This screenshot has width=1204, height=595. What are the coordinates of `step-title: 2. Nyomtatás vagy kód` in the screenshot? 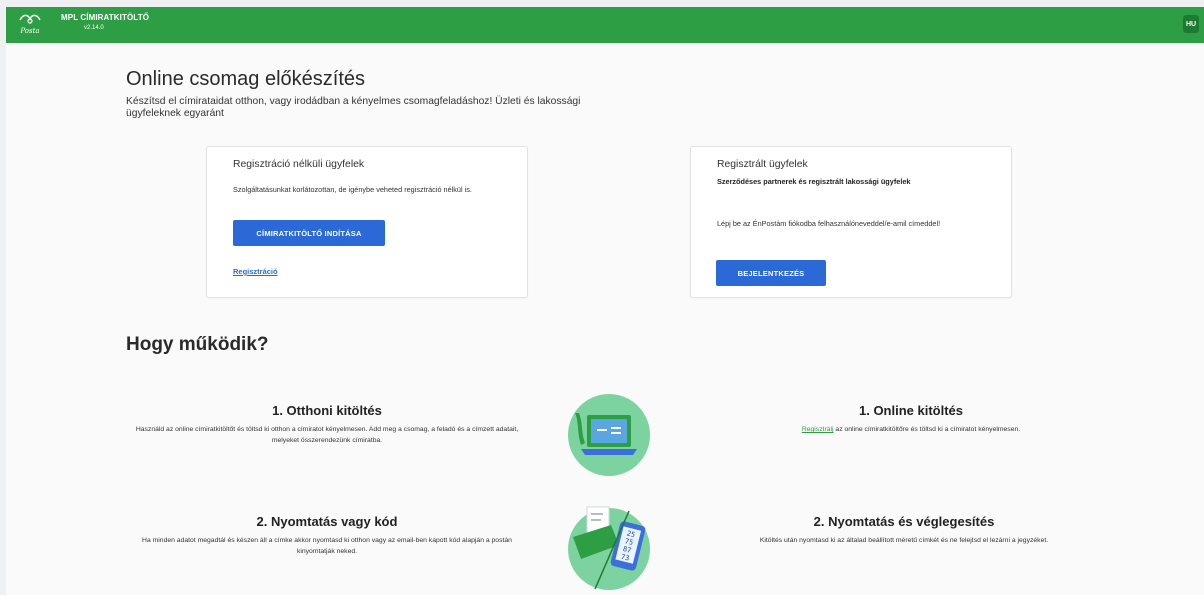 It's located at (327, 521).